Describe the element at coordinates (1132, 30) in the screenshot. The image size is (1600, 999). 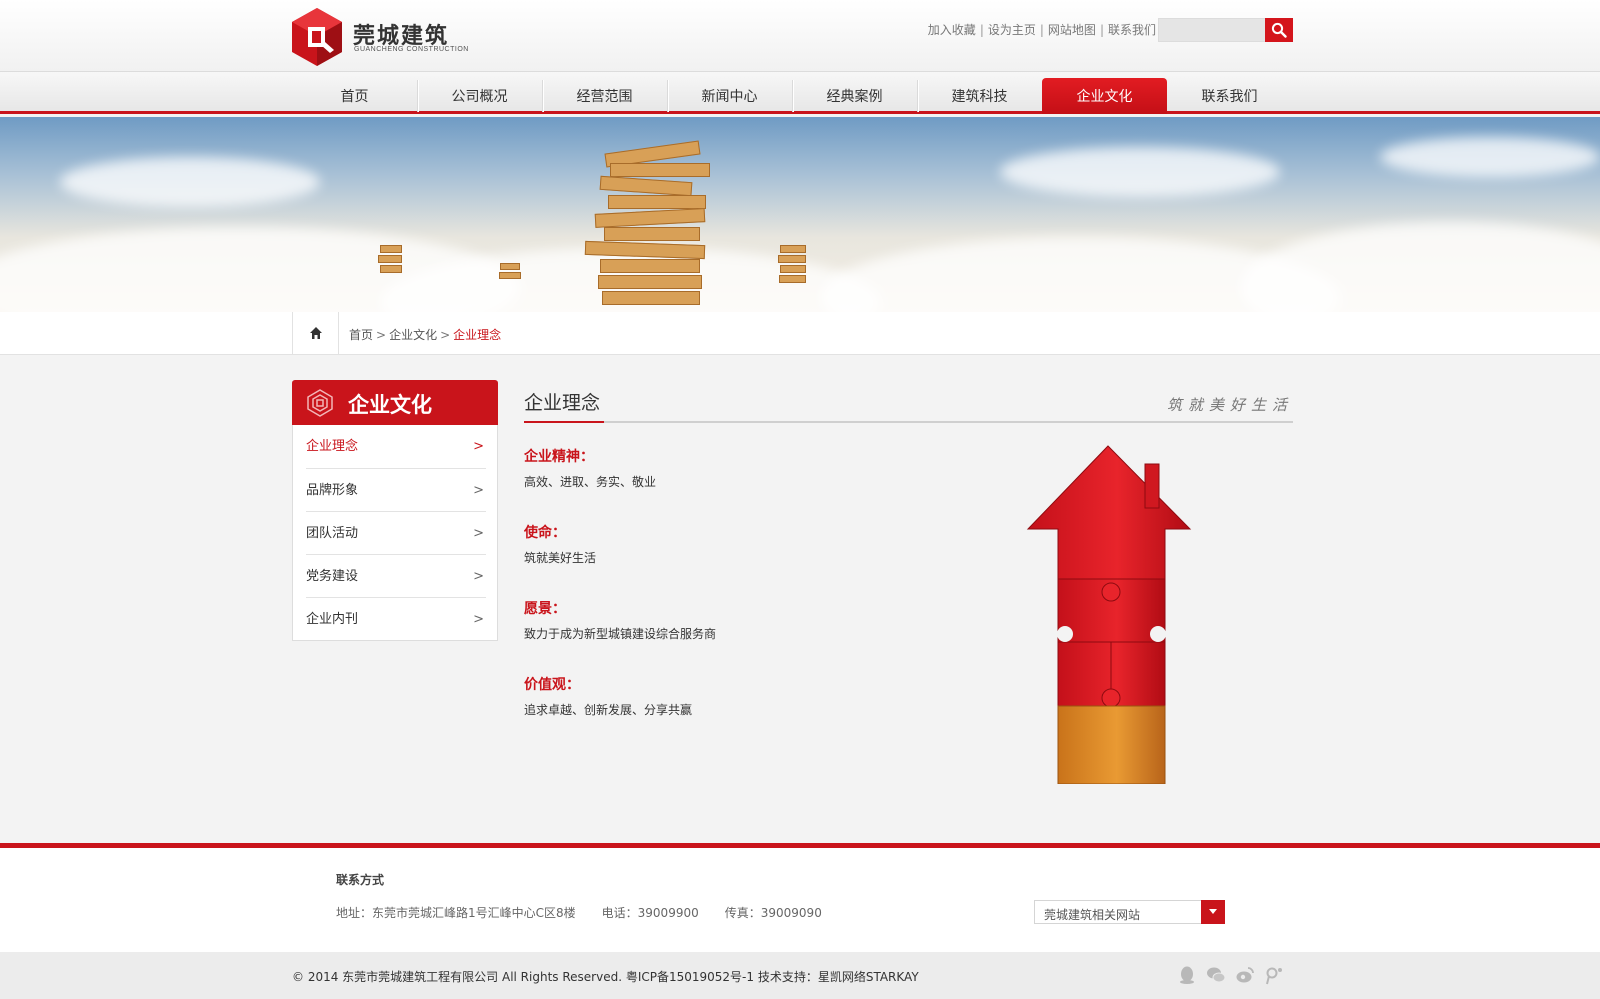
I see `top-link-contact: 联系我们` at that location.